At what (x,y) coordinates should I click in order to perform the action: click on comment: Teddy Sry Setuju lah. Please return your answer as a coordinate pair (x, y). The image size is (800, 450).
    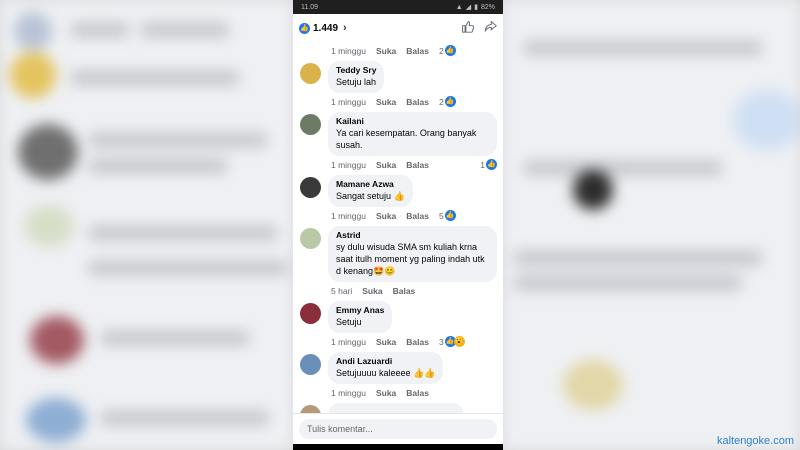
    Looking at the image, I should click on (398, 77).